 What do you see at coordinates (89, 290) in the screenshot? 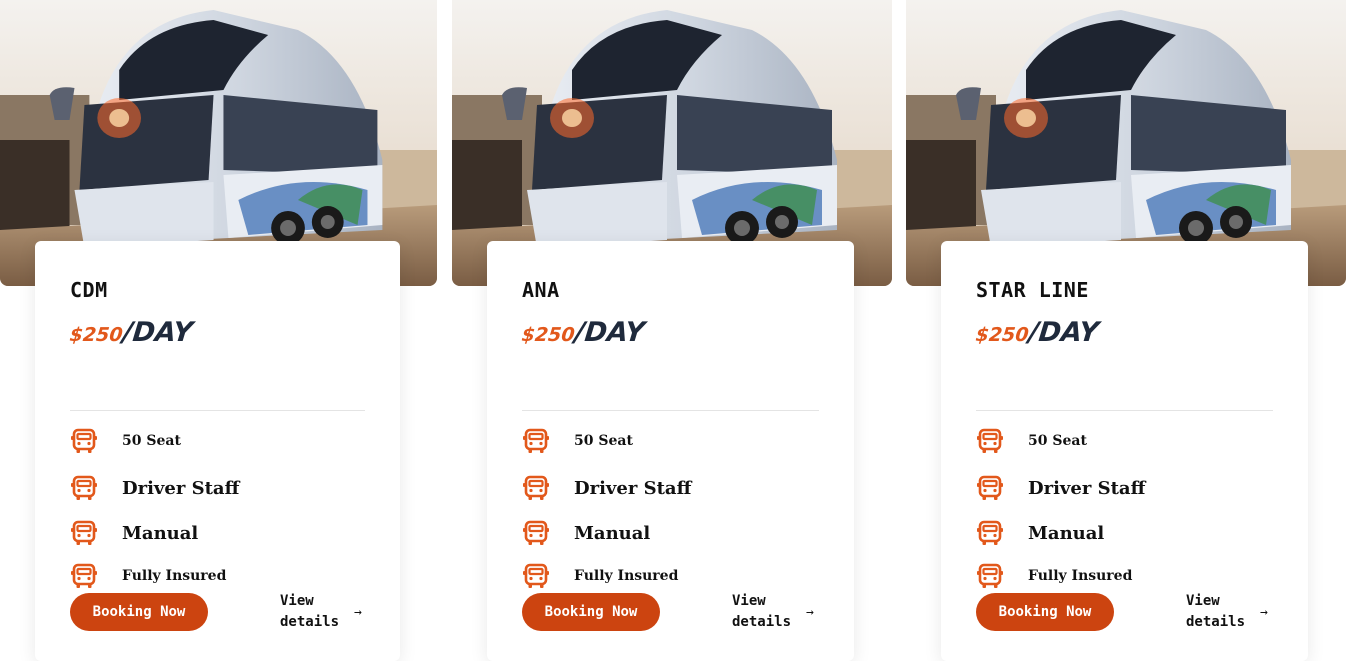
I see `vehicle-name: CDM` at bounding box center [89, 290].